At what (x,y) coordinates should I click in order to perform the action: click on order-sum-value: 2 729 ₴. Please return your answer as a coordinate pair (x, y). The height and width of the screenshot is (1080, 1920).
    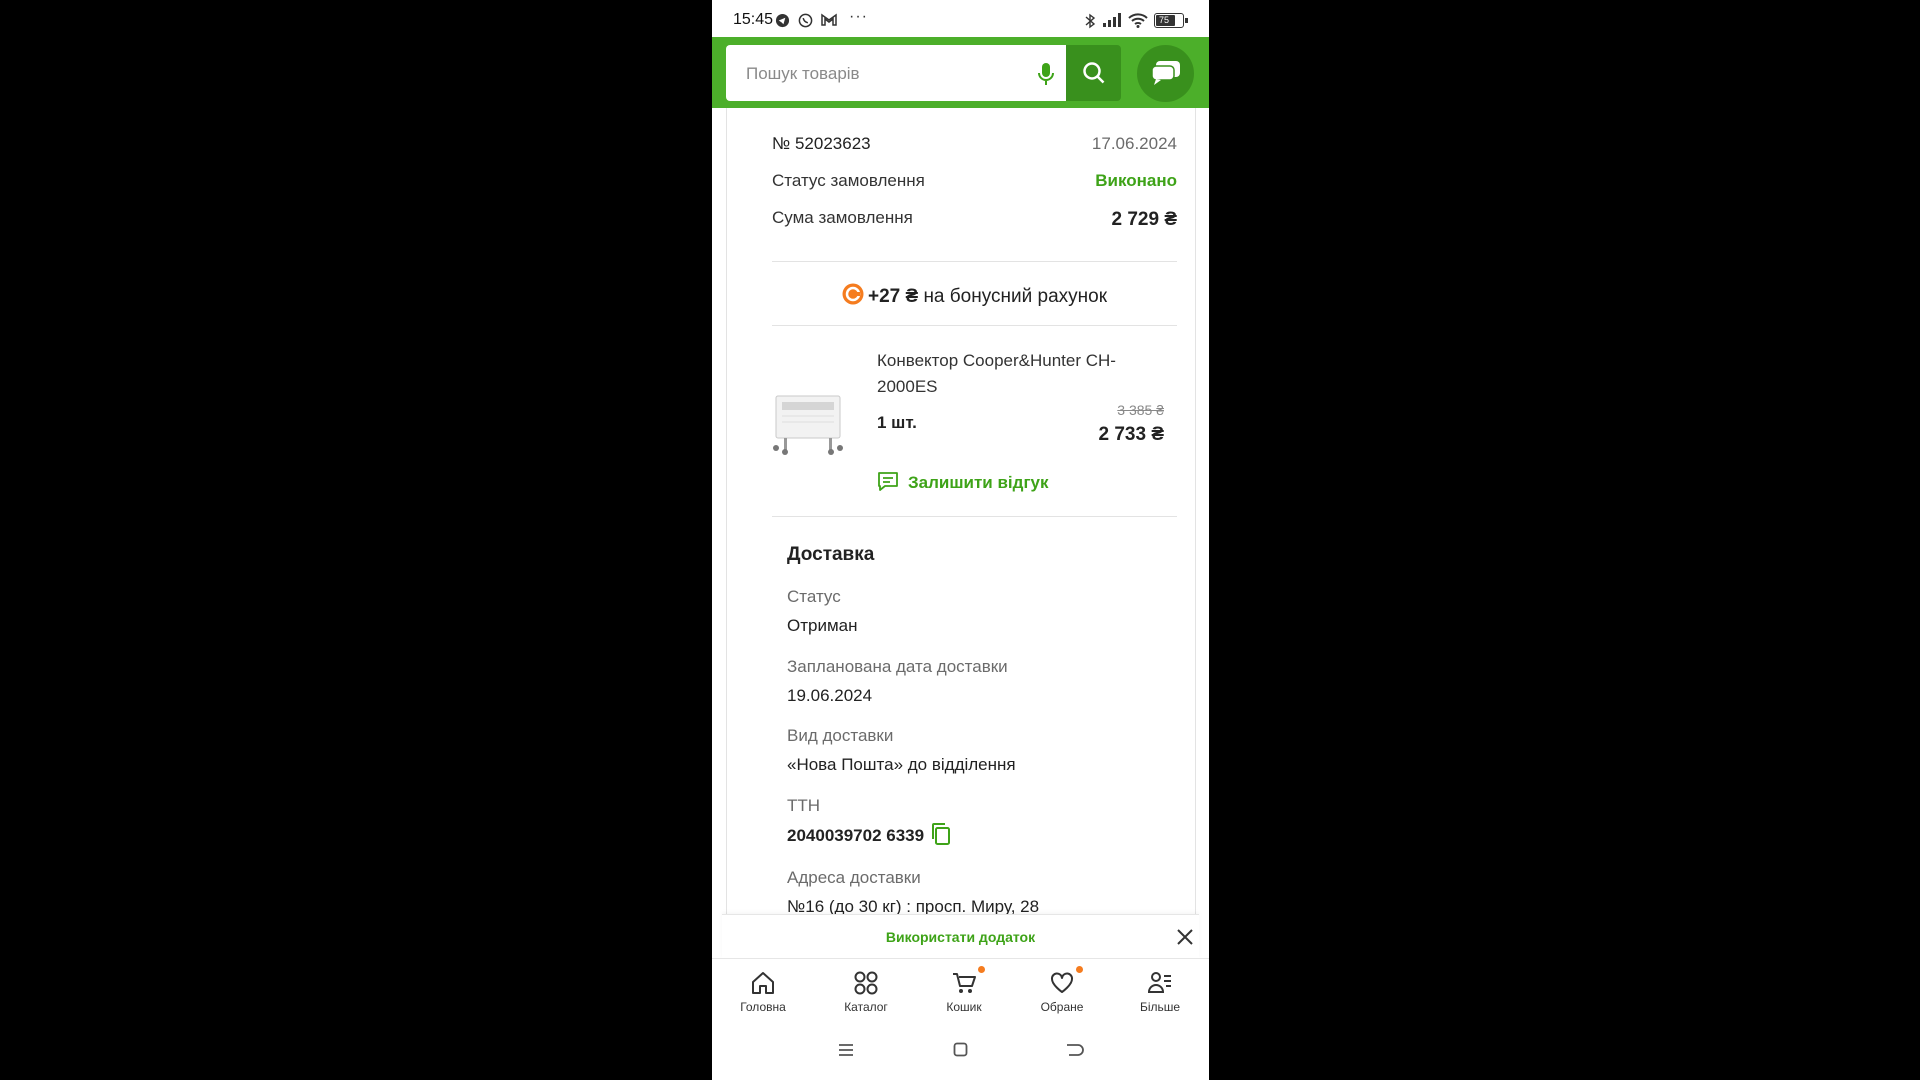
    Looking at the image, I should click on (1144, 219).